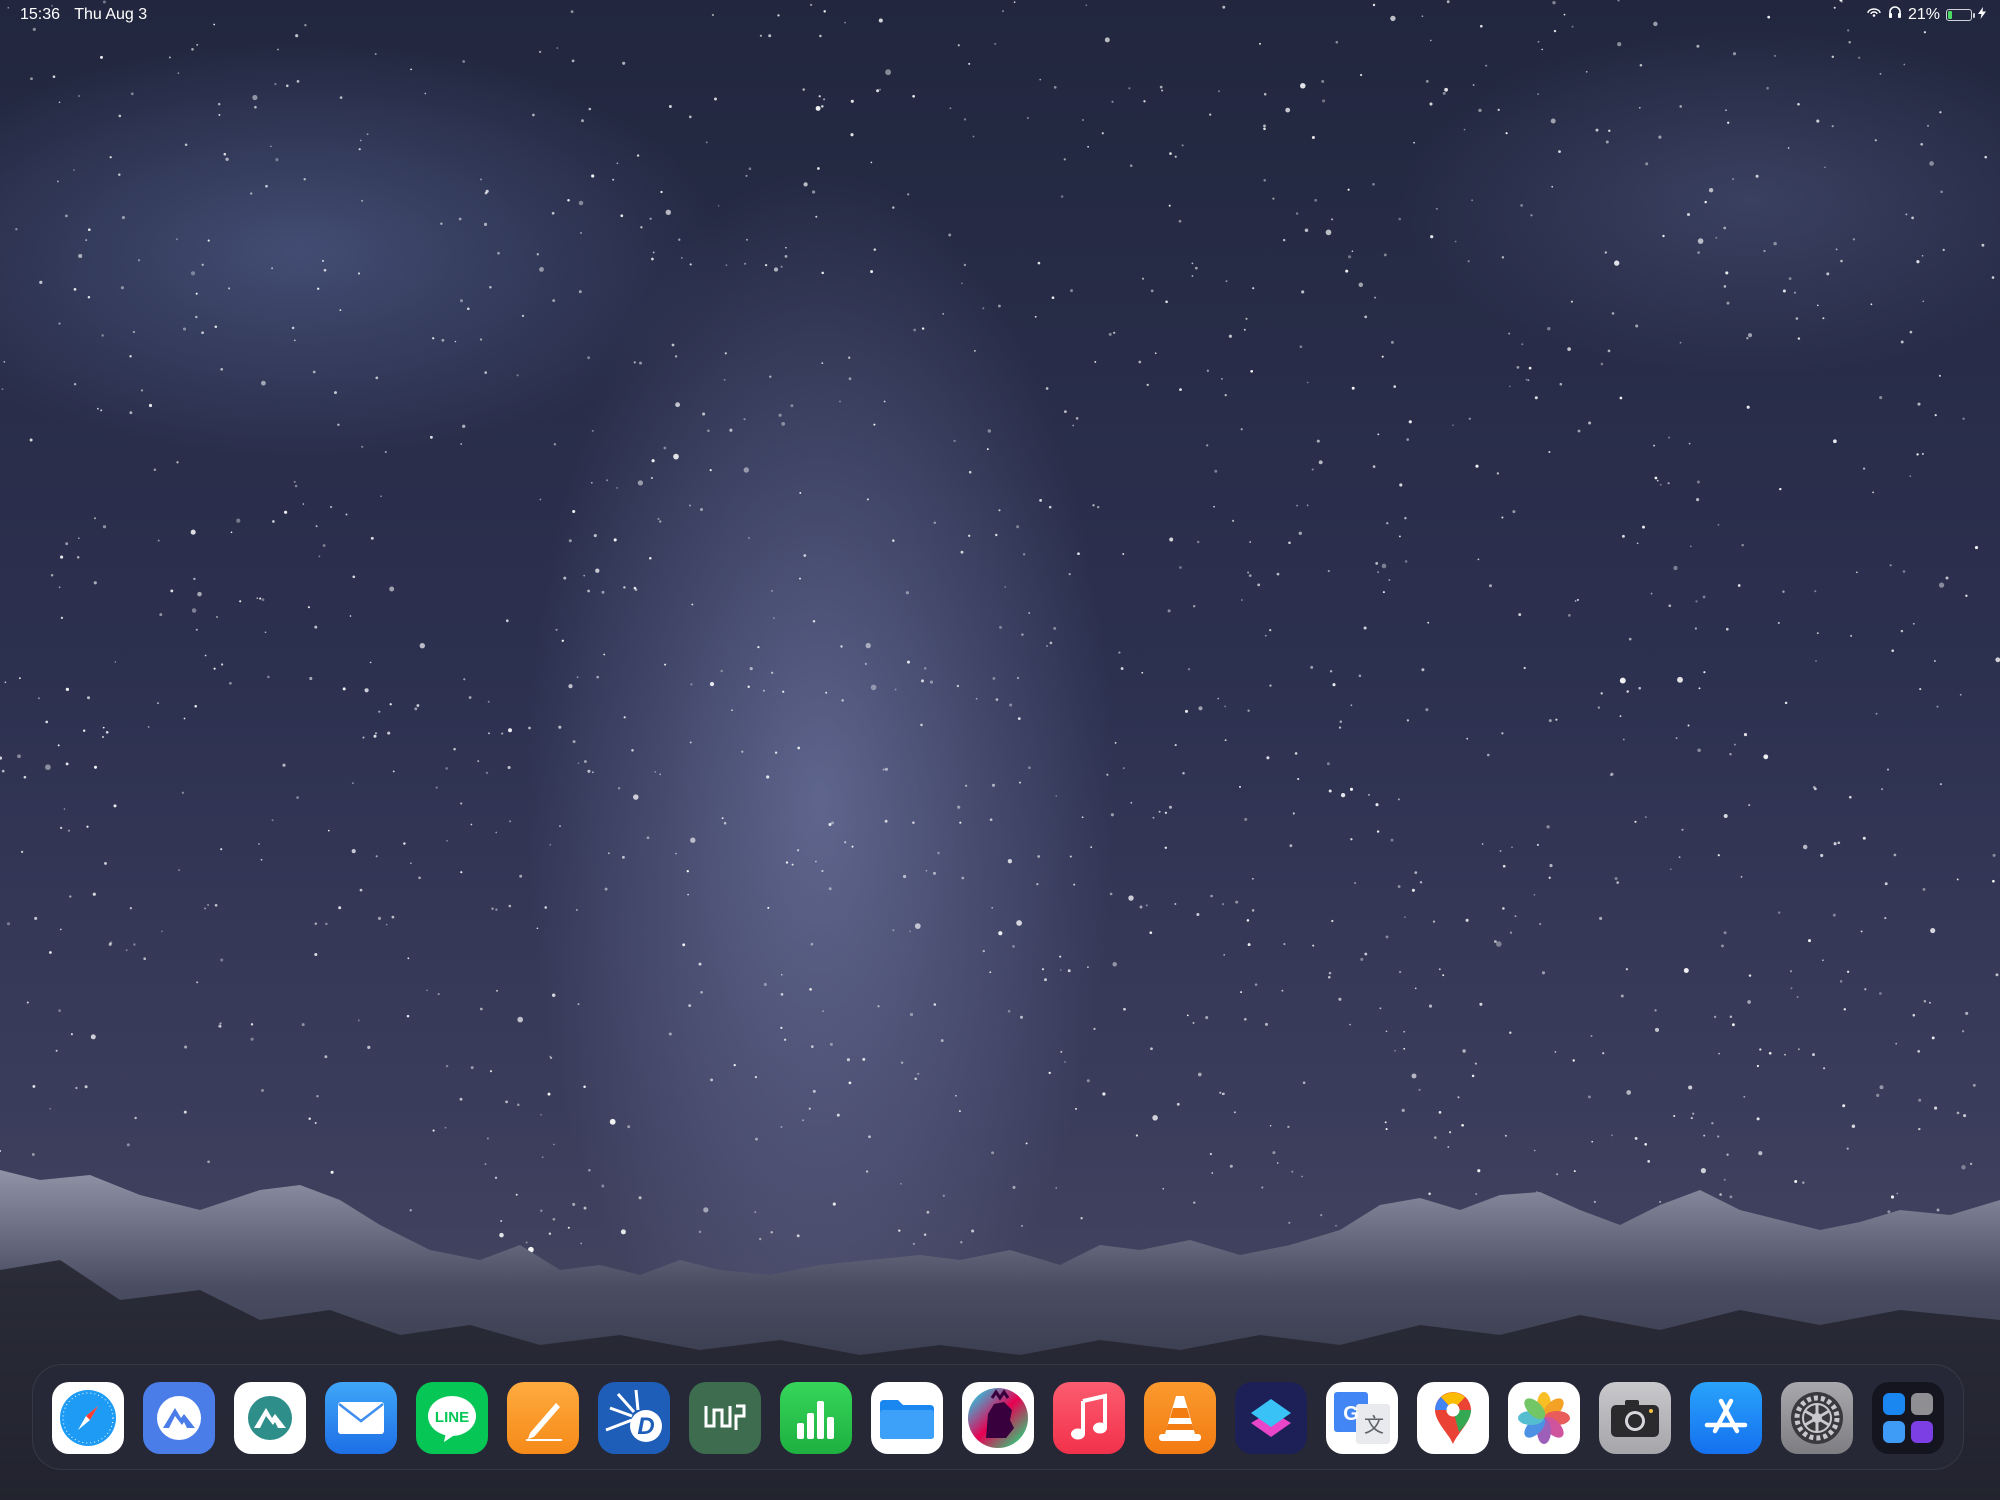 The width and height of the screenshot is (2000, 1500). I want to click on photos-flower-icon, so click(1544, 1418).